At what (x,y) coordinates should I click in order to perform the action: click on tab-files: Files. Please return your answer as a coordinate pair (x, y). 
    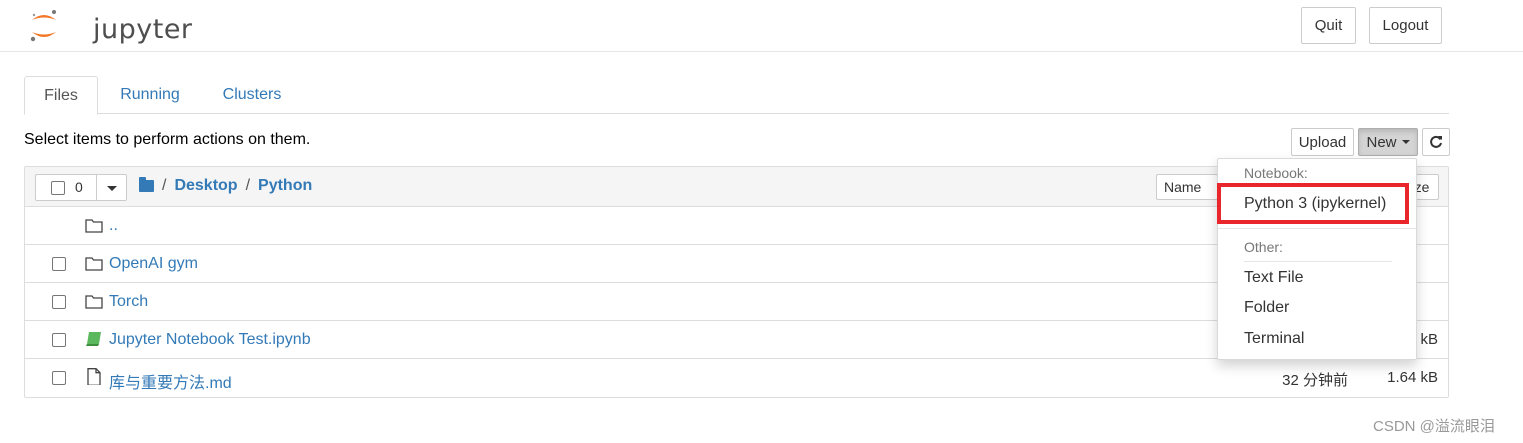
    Looking at the image, I should click on (61, 95).